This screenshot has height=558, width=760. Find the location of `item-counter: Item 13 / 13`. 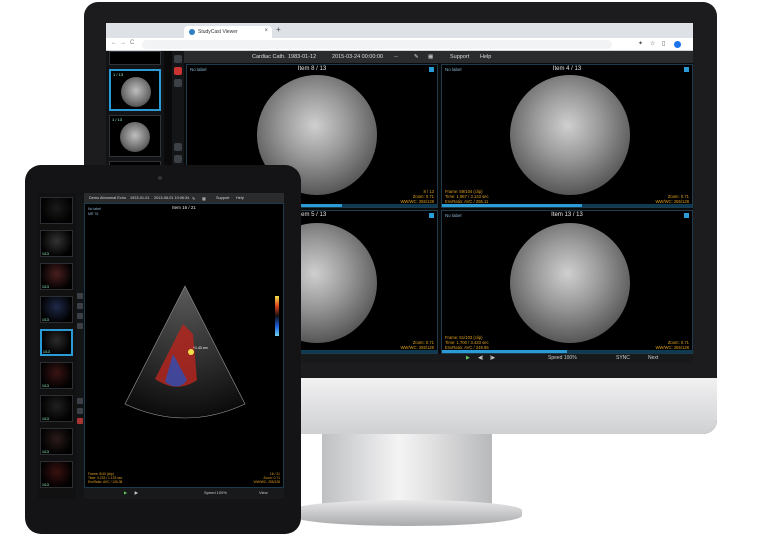

item-counter: Item 13 / 13 is located at coordinates (567, 215).